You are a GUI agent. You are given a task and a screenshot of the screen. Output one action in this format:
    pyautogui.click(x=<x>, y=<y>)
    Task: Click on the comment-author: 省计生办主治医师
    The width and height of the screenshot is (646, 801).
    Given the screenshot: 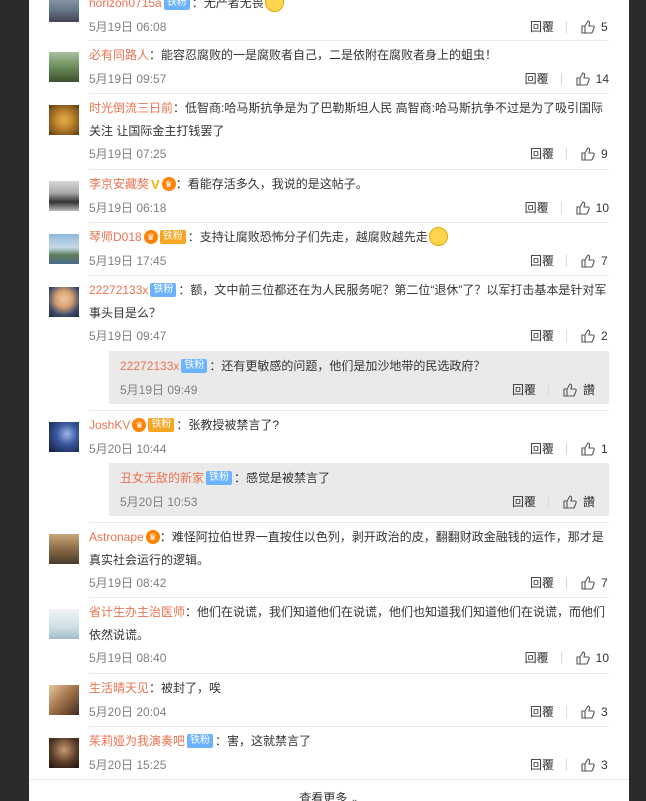 What is the action you would take?
    pyautogui.click(x=137, y=612)
    